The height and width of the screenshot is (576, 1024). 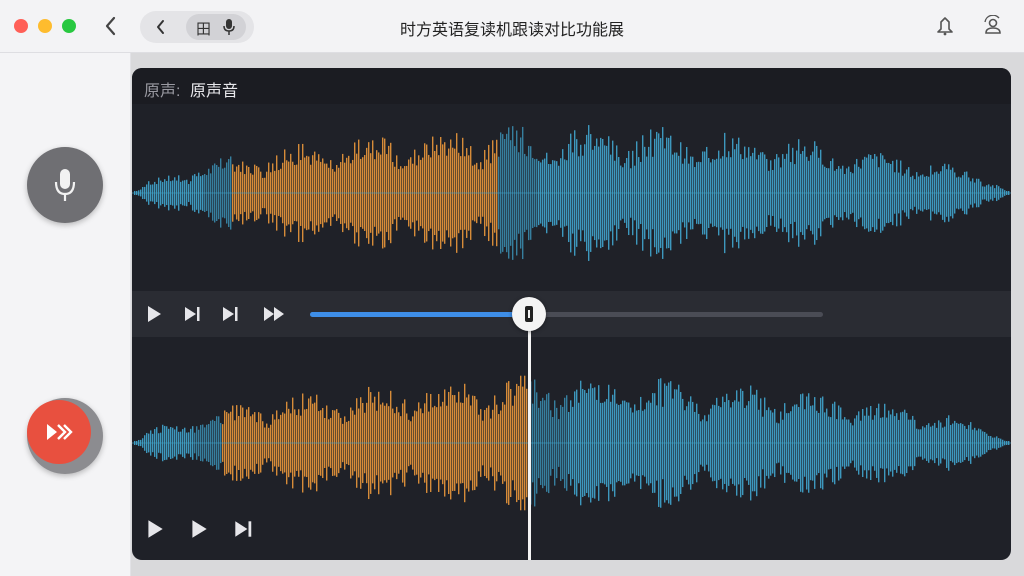 I want to click on playback-inner, so click(x=59, y=432).